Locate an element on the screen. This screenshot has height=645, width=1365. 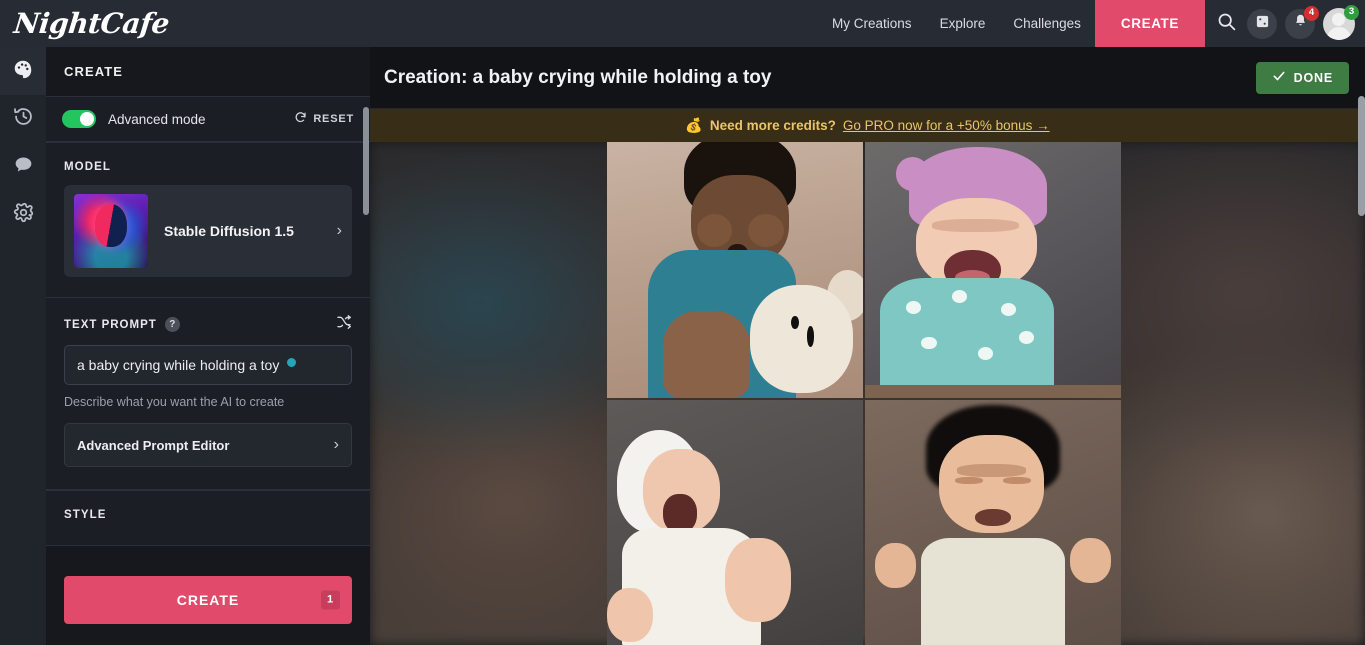
search-button is located at coordinates (1226, 23).